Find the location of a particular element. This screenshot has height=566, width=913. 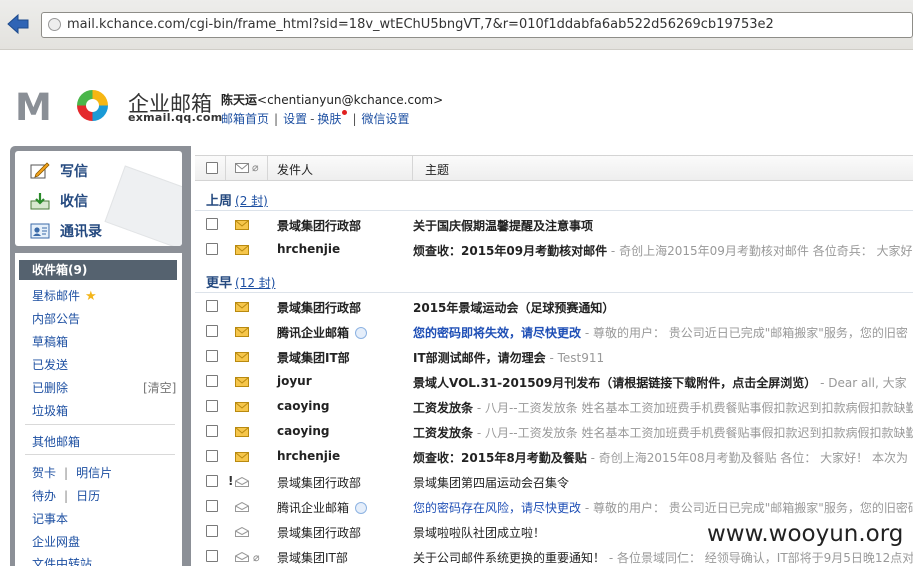

file-transfer-link: 文件中转站 is located at coordinates (62, 560).